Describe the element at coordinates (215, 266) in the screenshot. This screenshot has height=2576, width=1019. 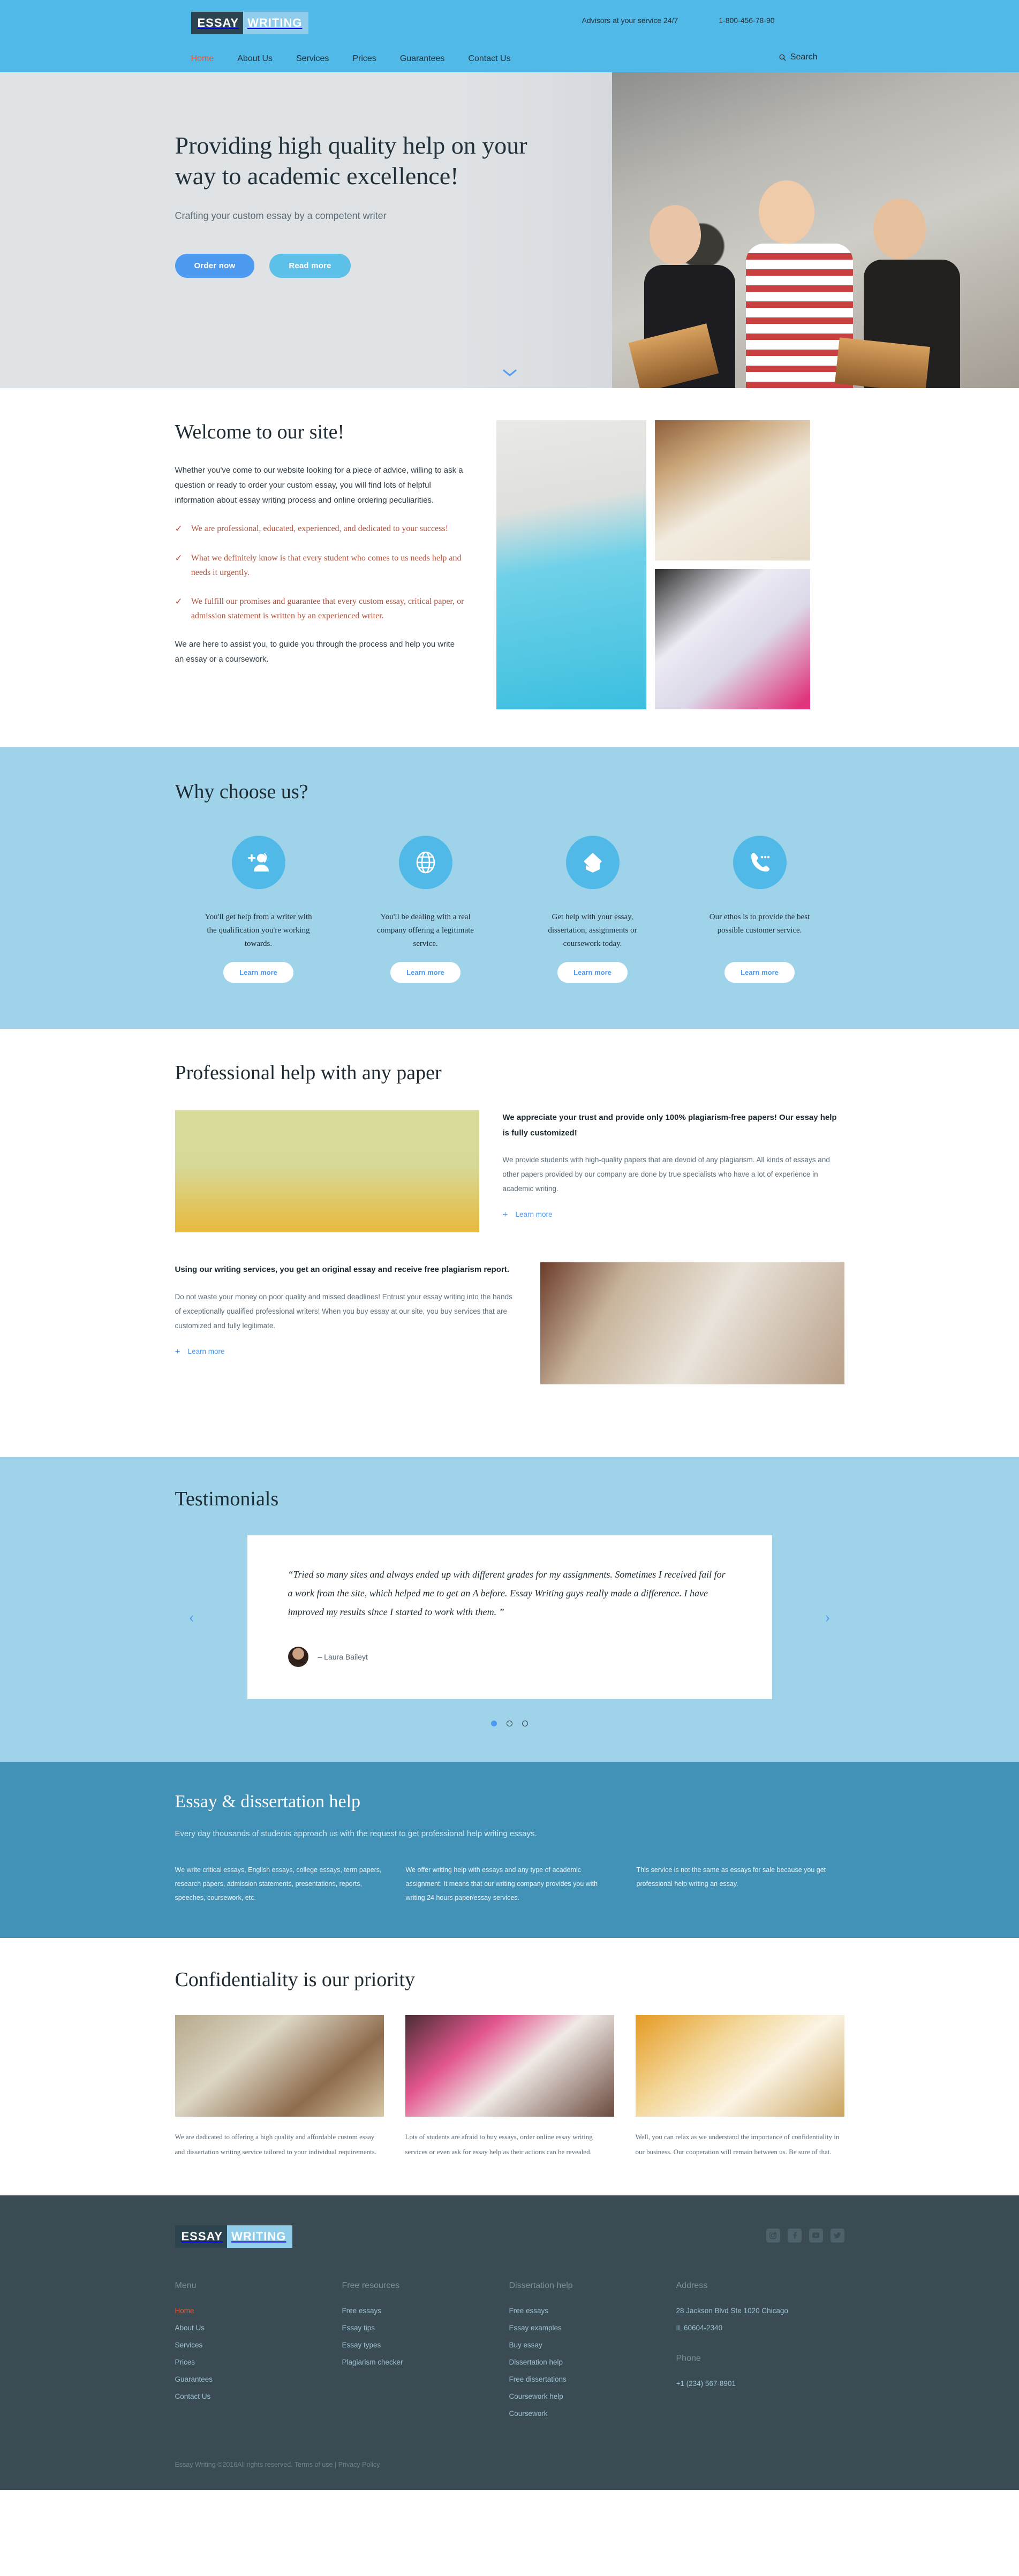
I see `order-now-button: Order now` at that location.